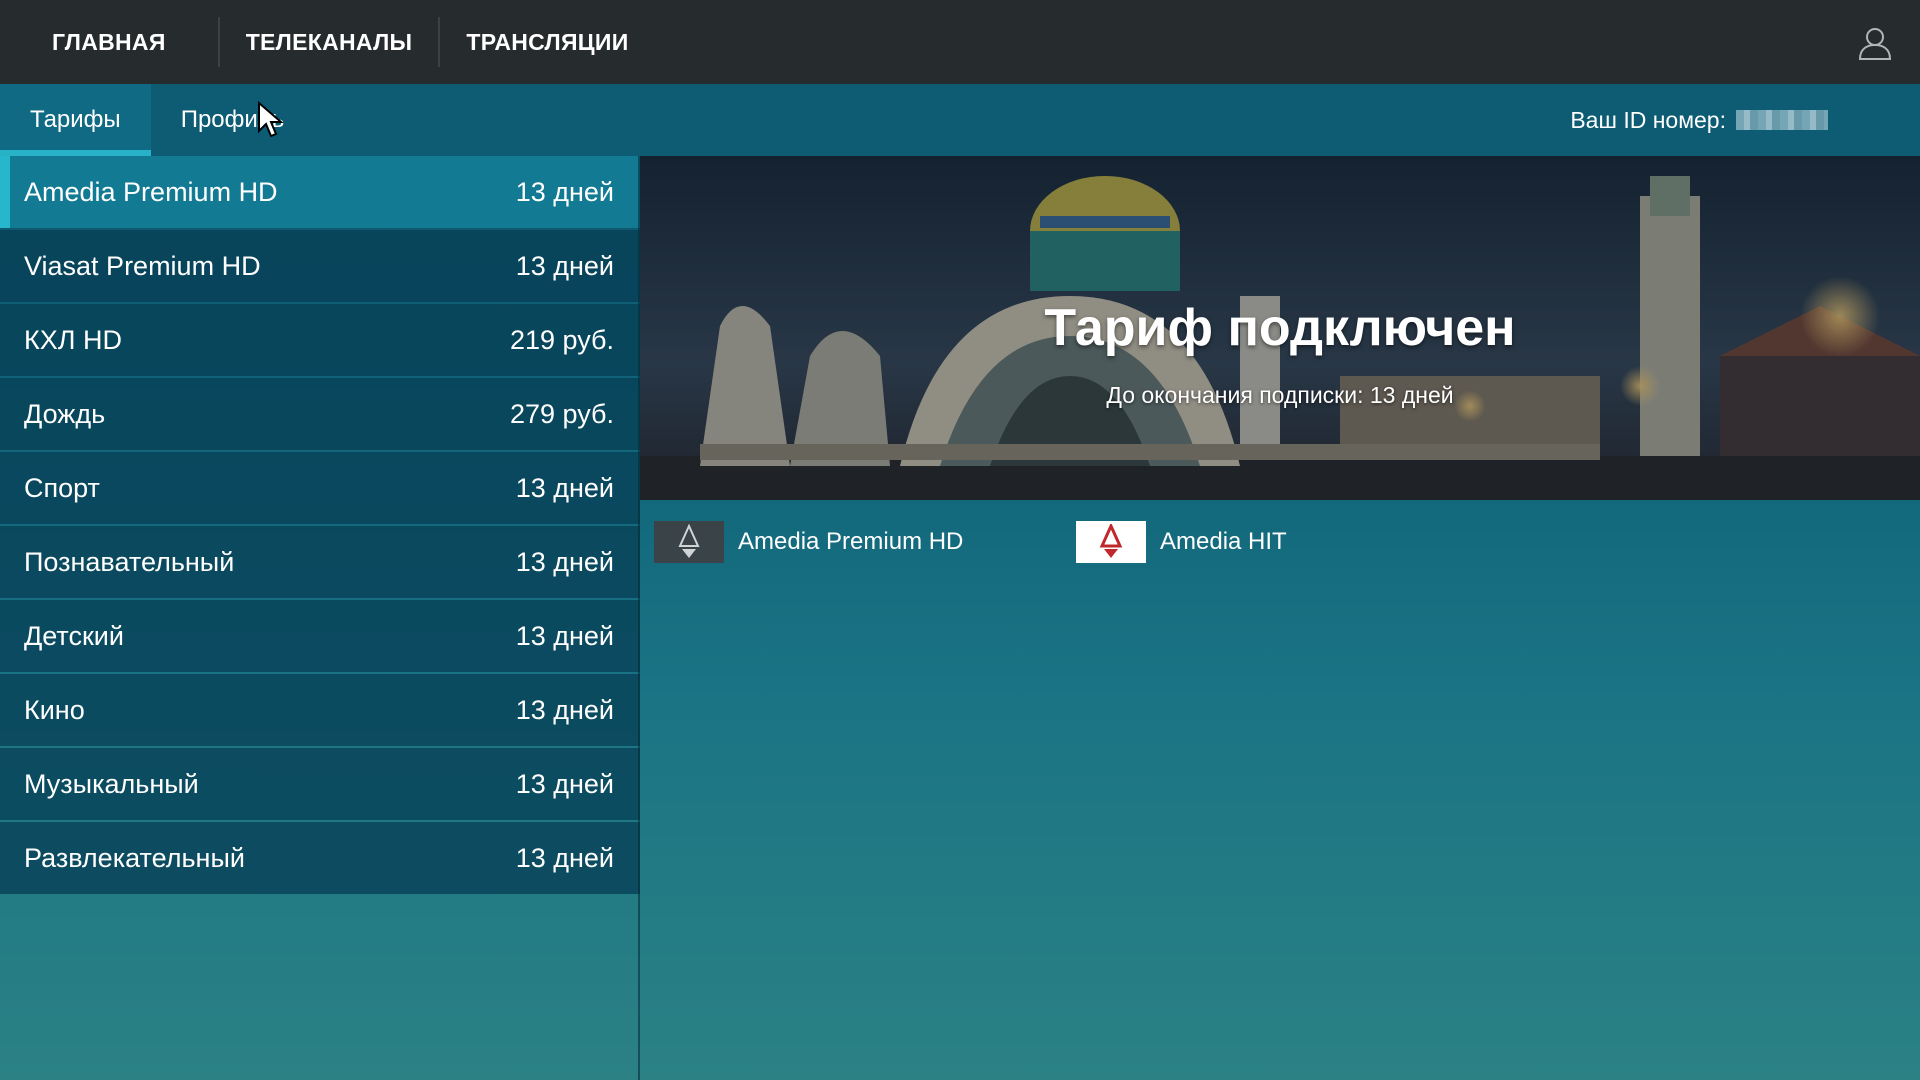 Image resolution: width=1920 pixels, height=1080 pixels. What do you see at coordinates (320, 562) in the screenshot?
I see `tariff-row: Познавательный 13 дней` at bounding box center [320, 562].